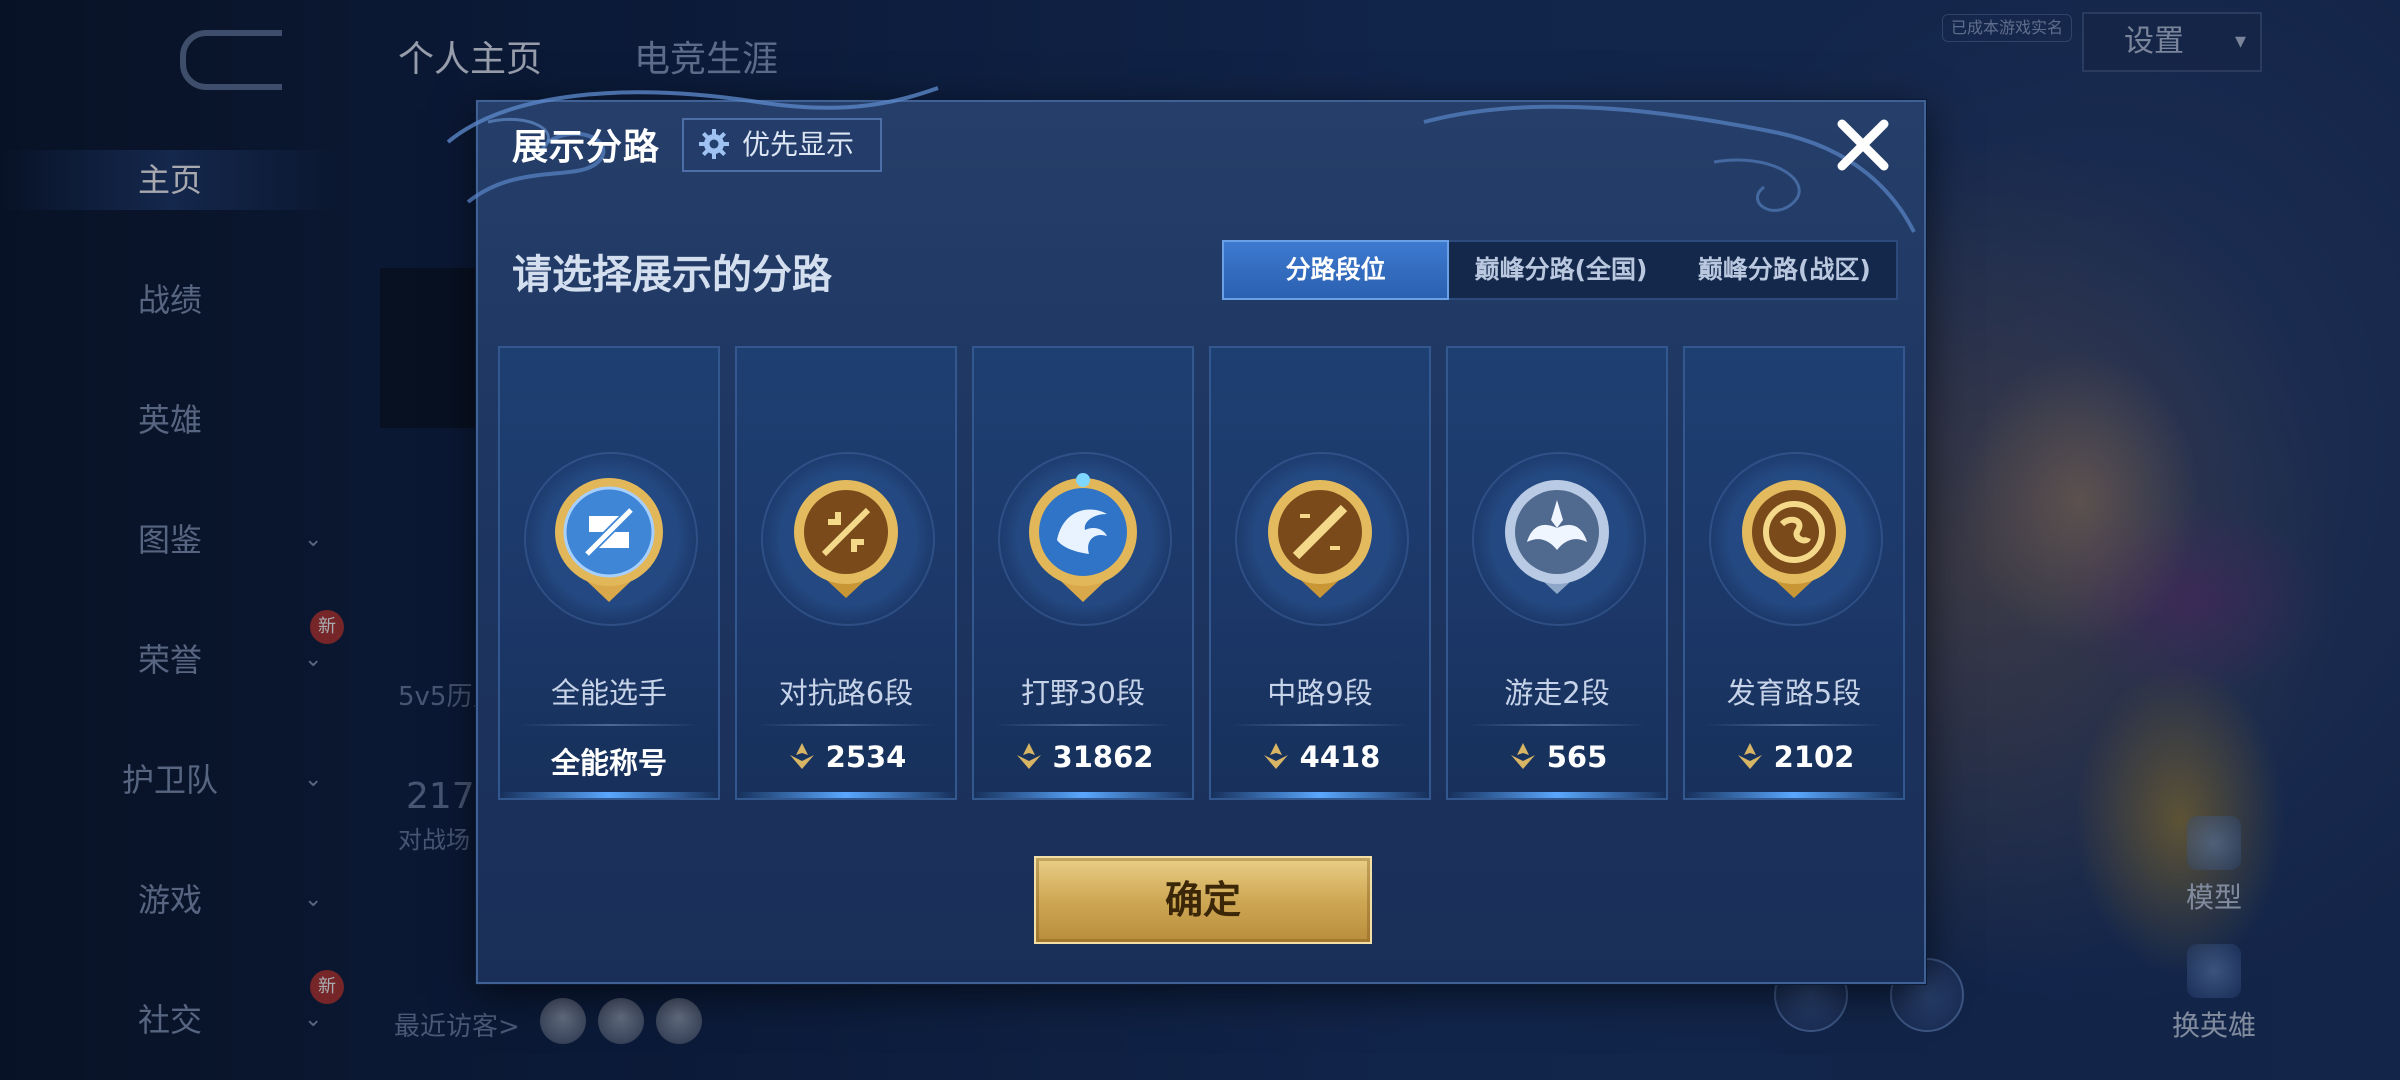  I want to click on lane-card-value-text: 全能称号, so click(608, 763).